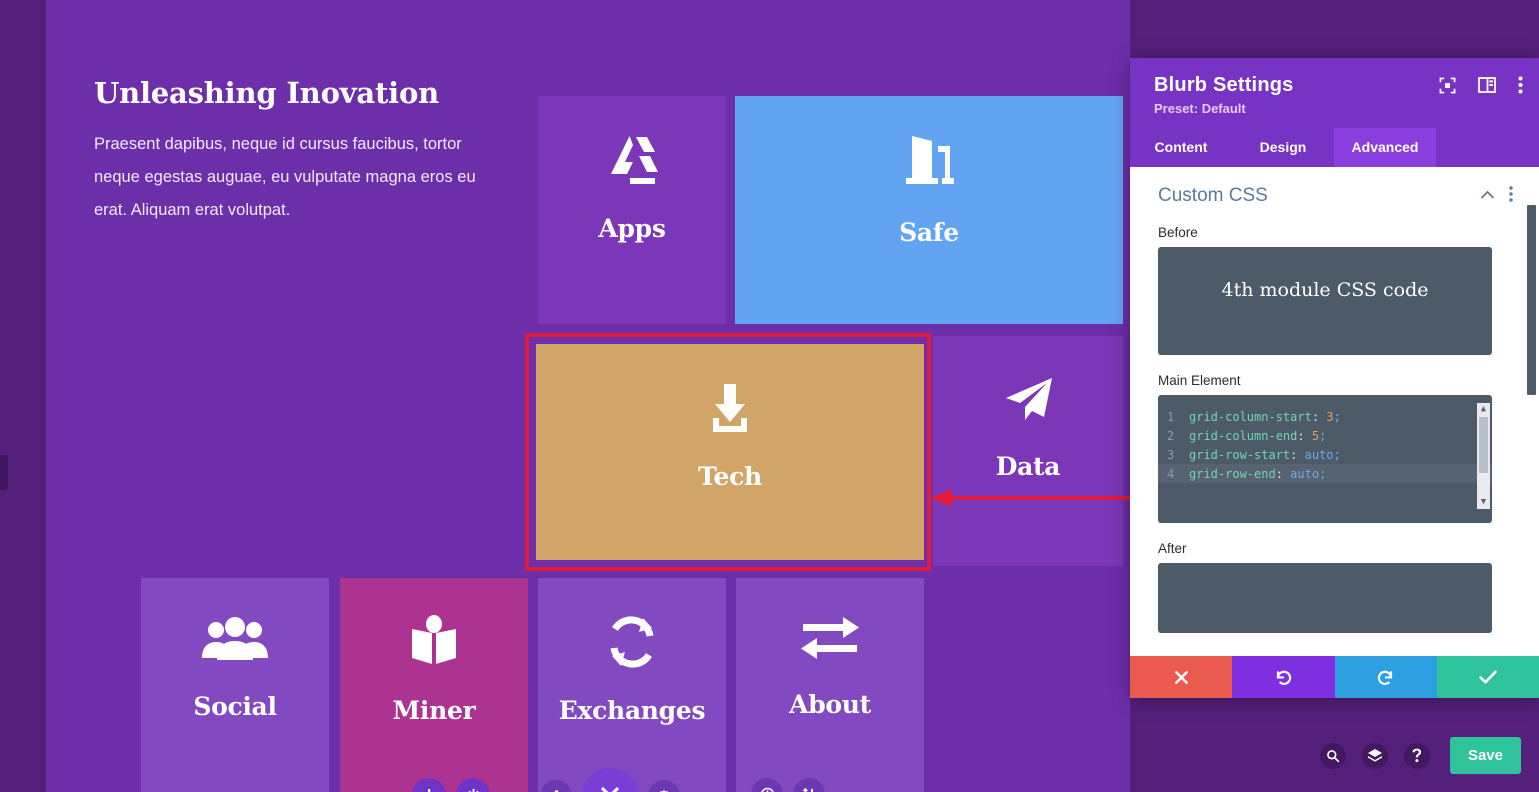 The width and height of the screenshot is (1539, 792). I want to click on tab-advanced: Advanced, so click(1385, 147).